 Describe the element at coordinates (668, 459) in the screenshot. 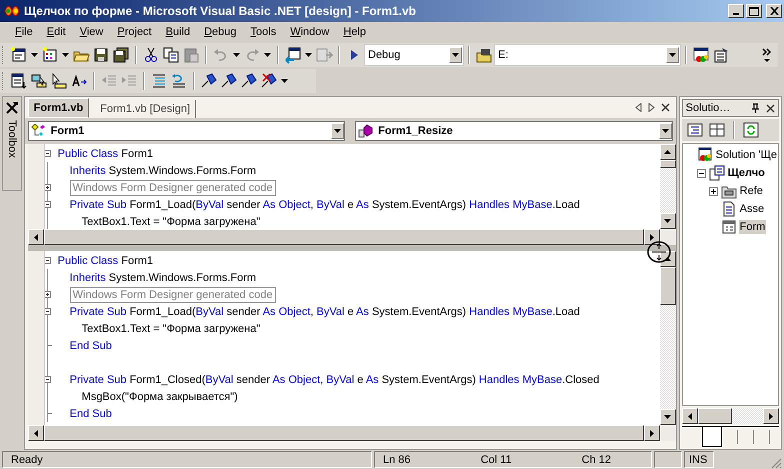

I see `status-panel` at that location.